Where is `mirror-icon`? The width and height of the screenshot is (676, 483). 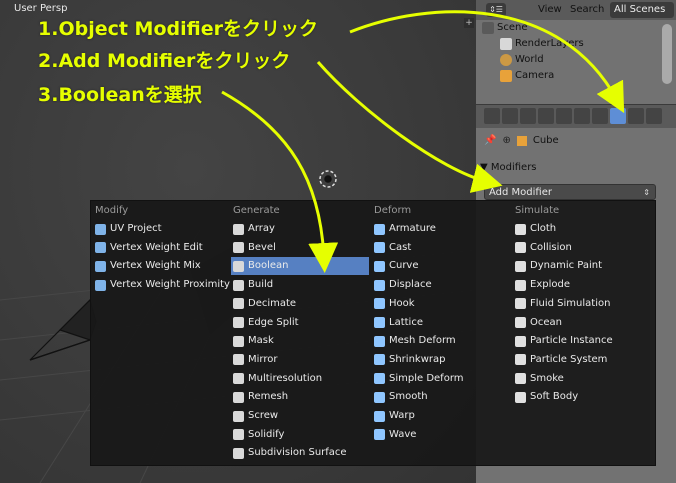 mirror-icon is located at coordinates (238, 360).